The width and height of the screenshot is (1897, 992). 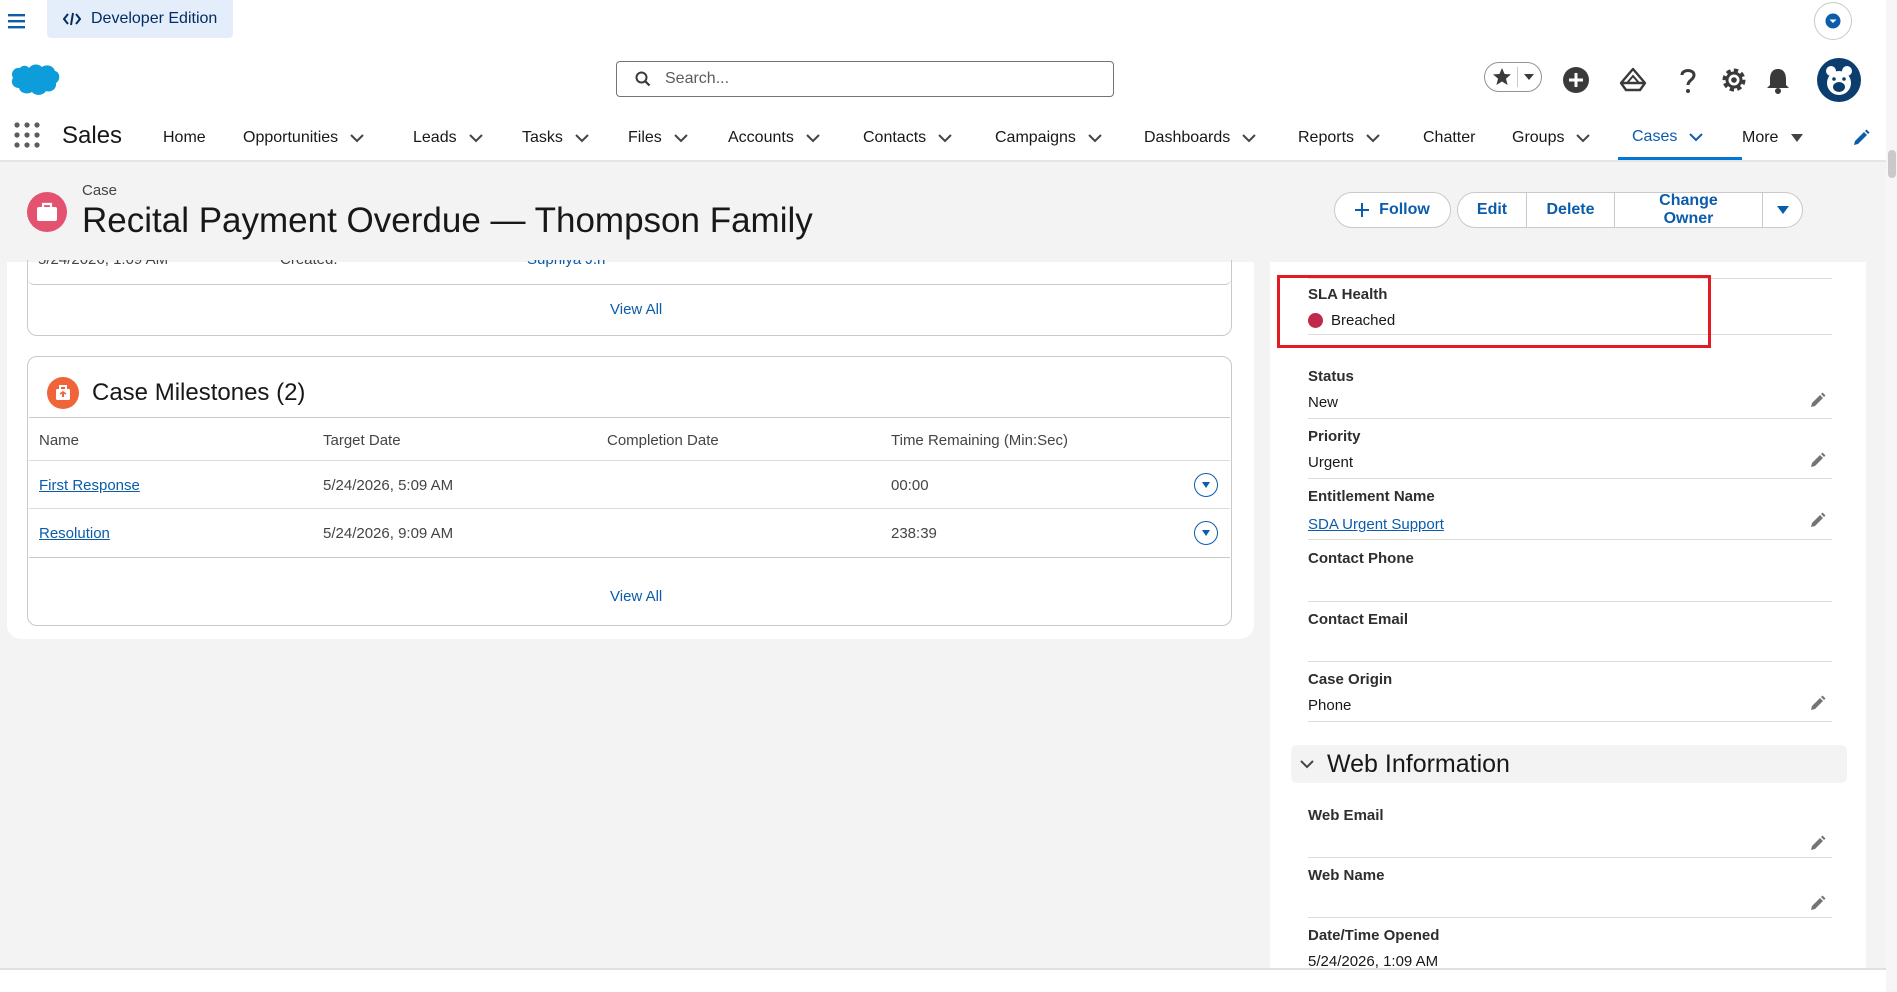 I want to click on edit-button: Edit, so click(x=1492, y=210).